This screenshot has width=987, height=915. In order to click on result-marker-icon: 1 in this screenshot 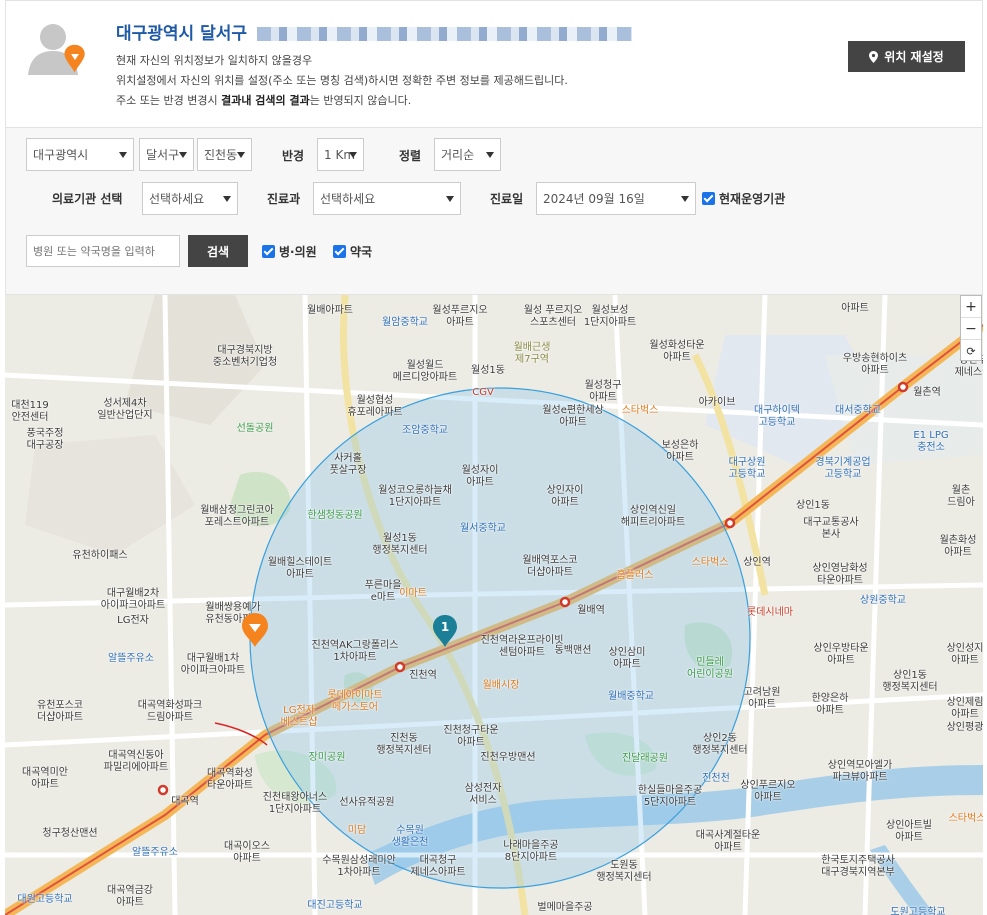, I will do `click(445, 631)`.